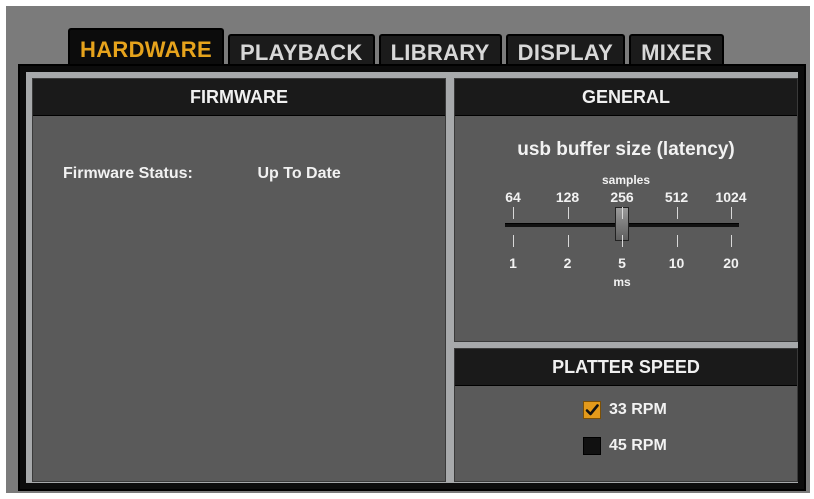 The width and height of the screenshot is (814, 499). What do you see at coordinates (299, 173) in the screenshot?
I see `firmware-status-value: Up To Date` at bounding box center [299, 173].